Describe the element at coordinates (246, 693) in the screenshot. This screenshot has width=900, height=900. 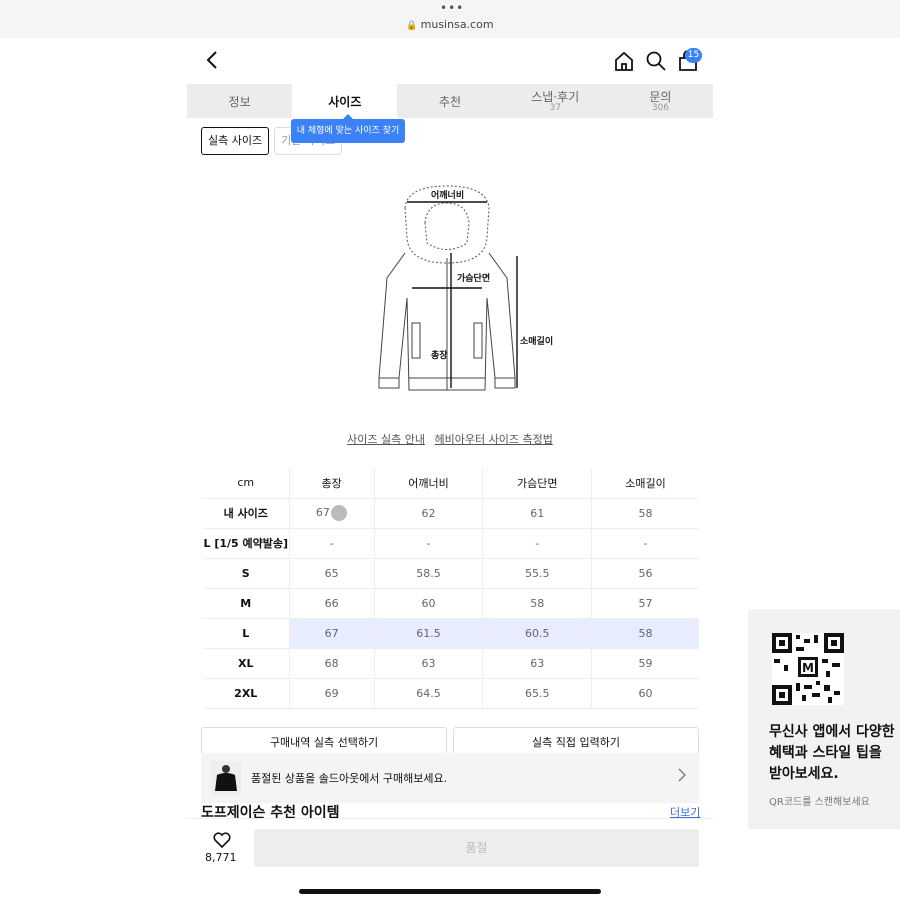
I see `row-label: 2XL` at that location.